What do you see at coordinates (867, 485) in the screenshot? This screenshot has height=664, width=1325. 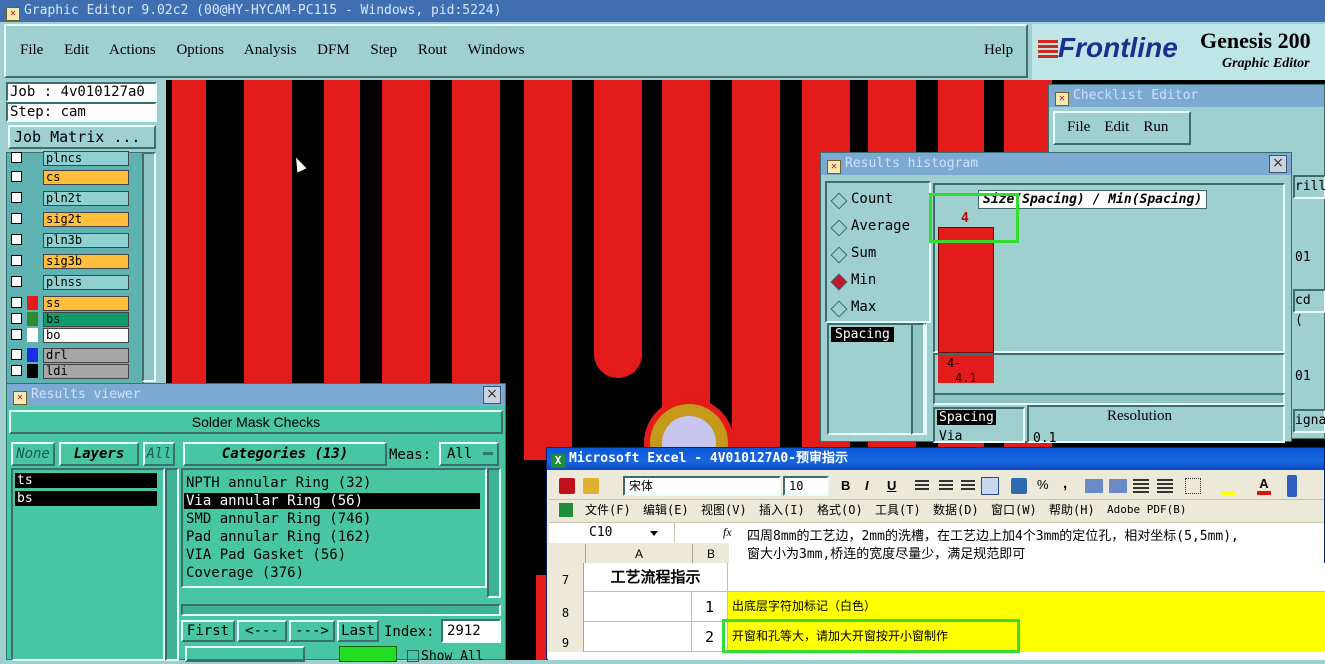 I see `italic-button: I` at bounding box center [867, 485].